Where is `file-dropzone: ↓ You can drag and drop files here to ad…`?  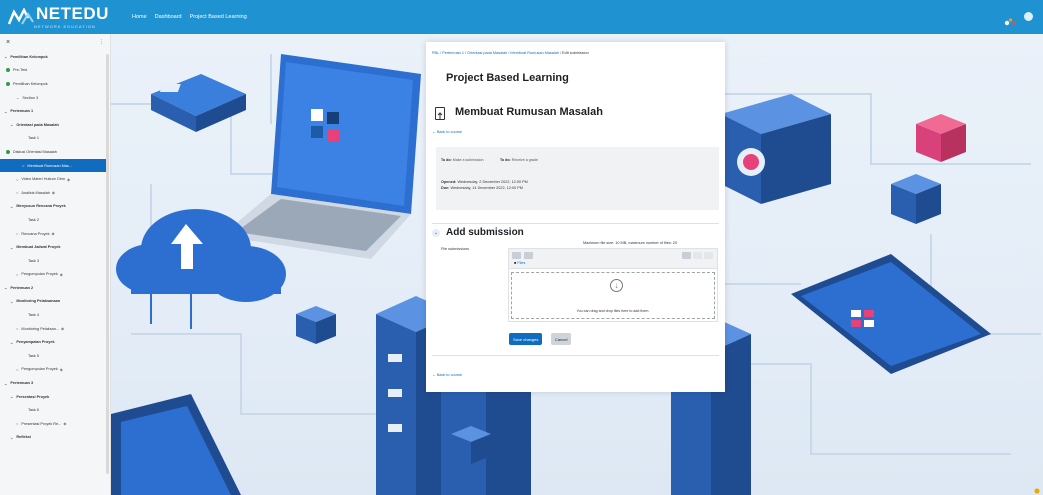
file-dropzone: ↓ You can drag and drop files here to ad… is located at coordinates (613, 295).